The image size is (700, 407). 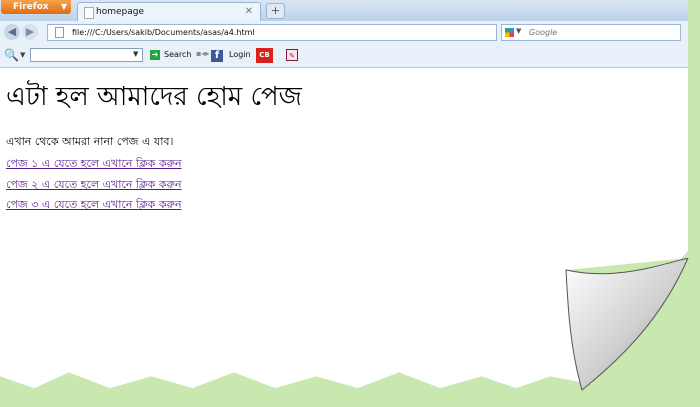 What do you see at coordinates (217, 56) in the screenshot?
I see `facebook-icon: f` at bounding box center [217, 56].